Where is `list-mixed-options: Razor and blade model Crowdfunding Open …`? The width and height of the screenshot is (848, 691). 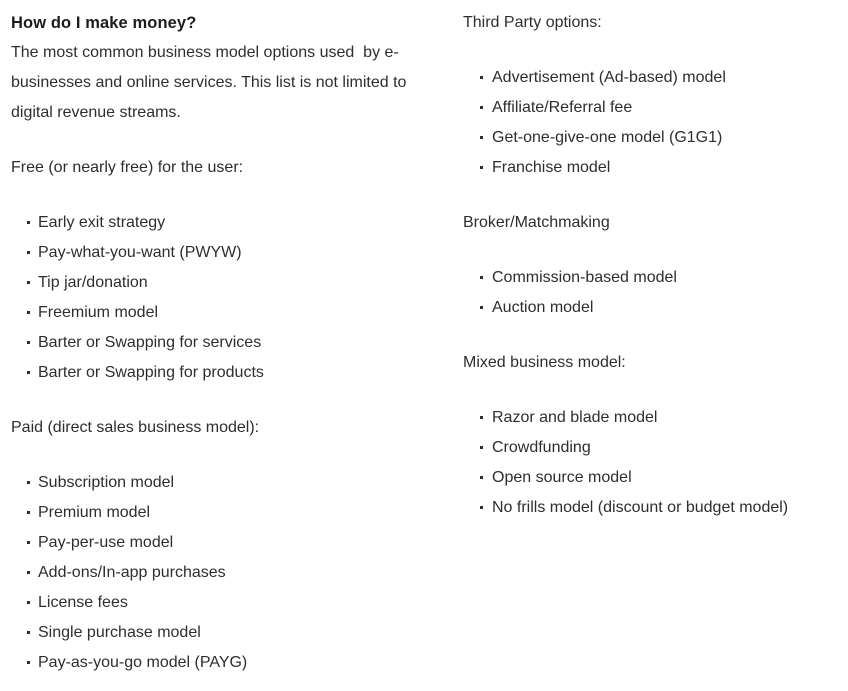 list-mixed-options: Razor and blade model Crowdfunding Open … is located at coordinates (655, 463).